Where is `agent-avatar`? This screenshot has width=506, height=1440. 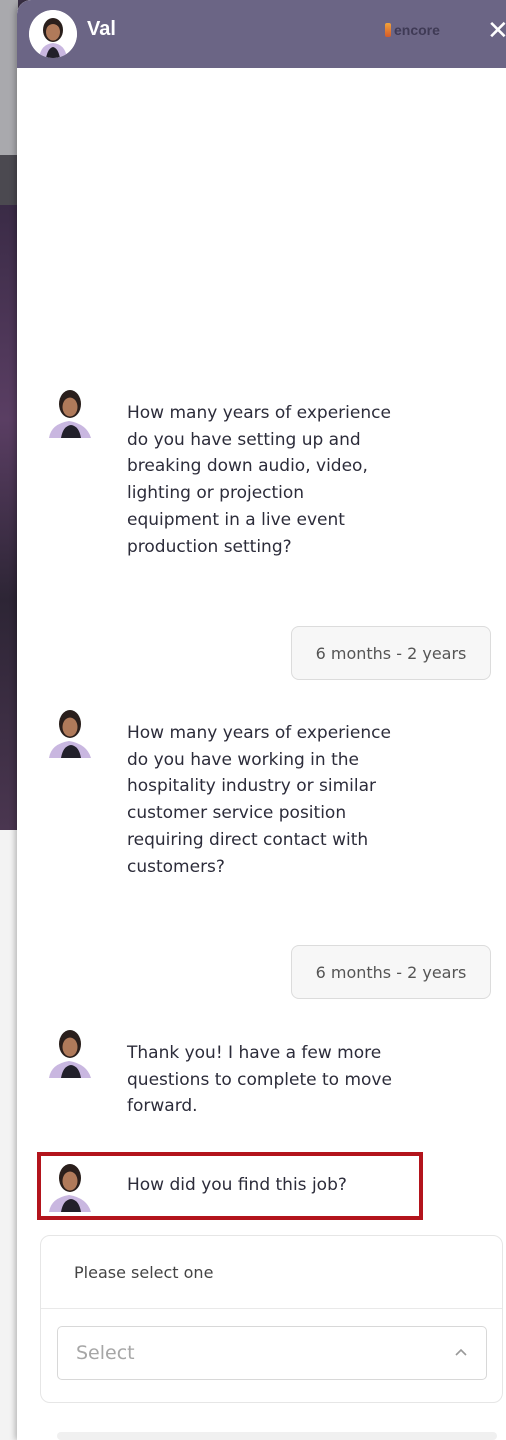
agent-avatar is located at coordinates (53, 34).